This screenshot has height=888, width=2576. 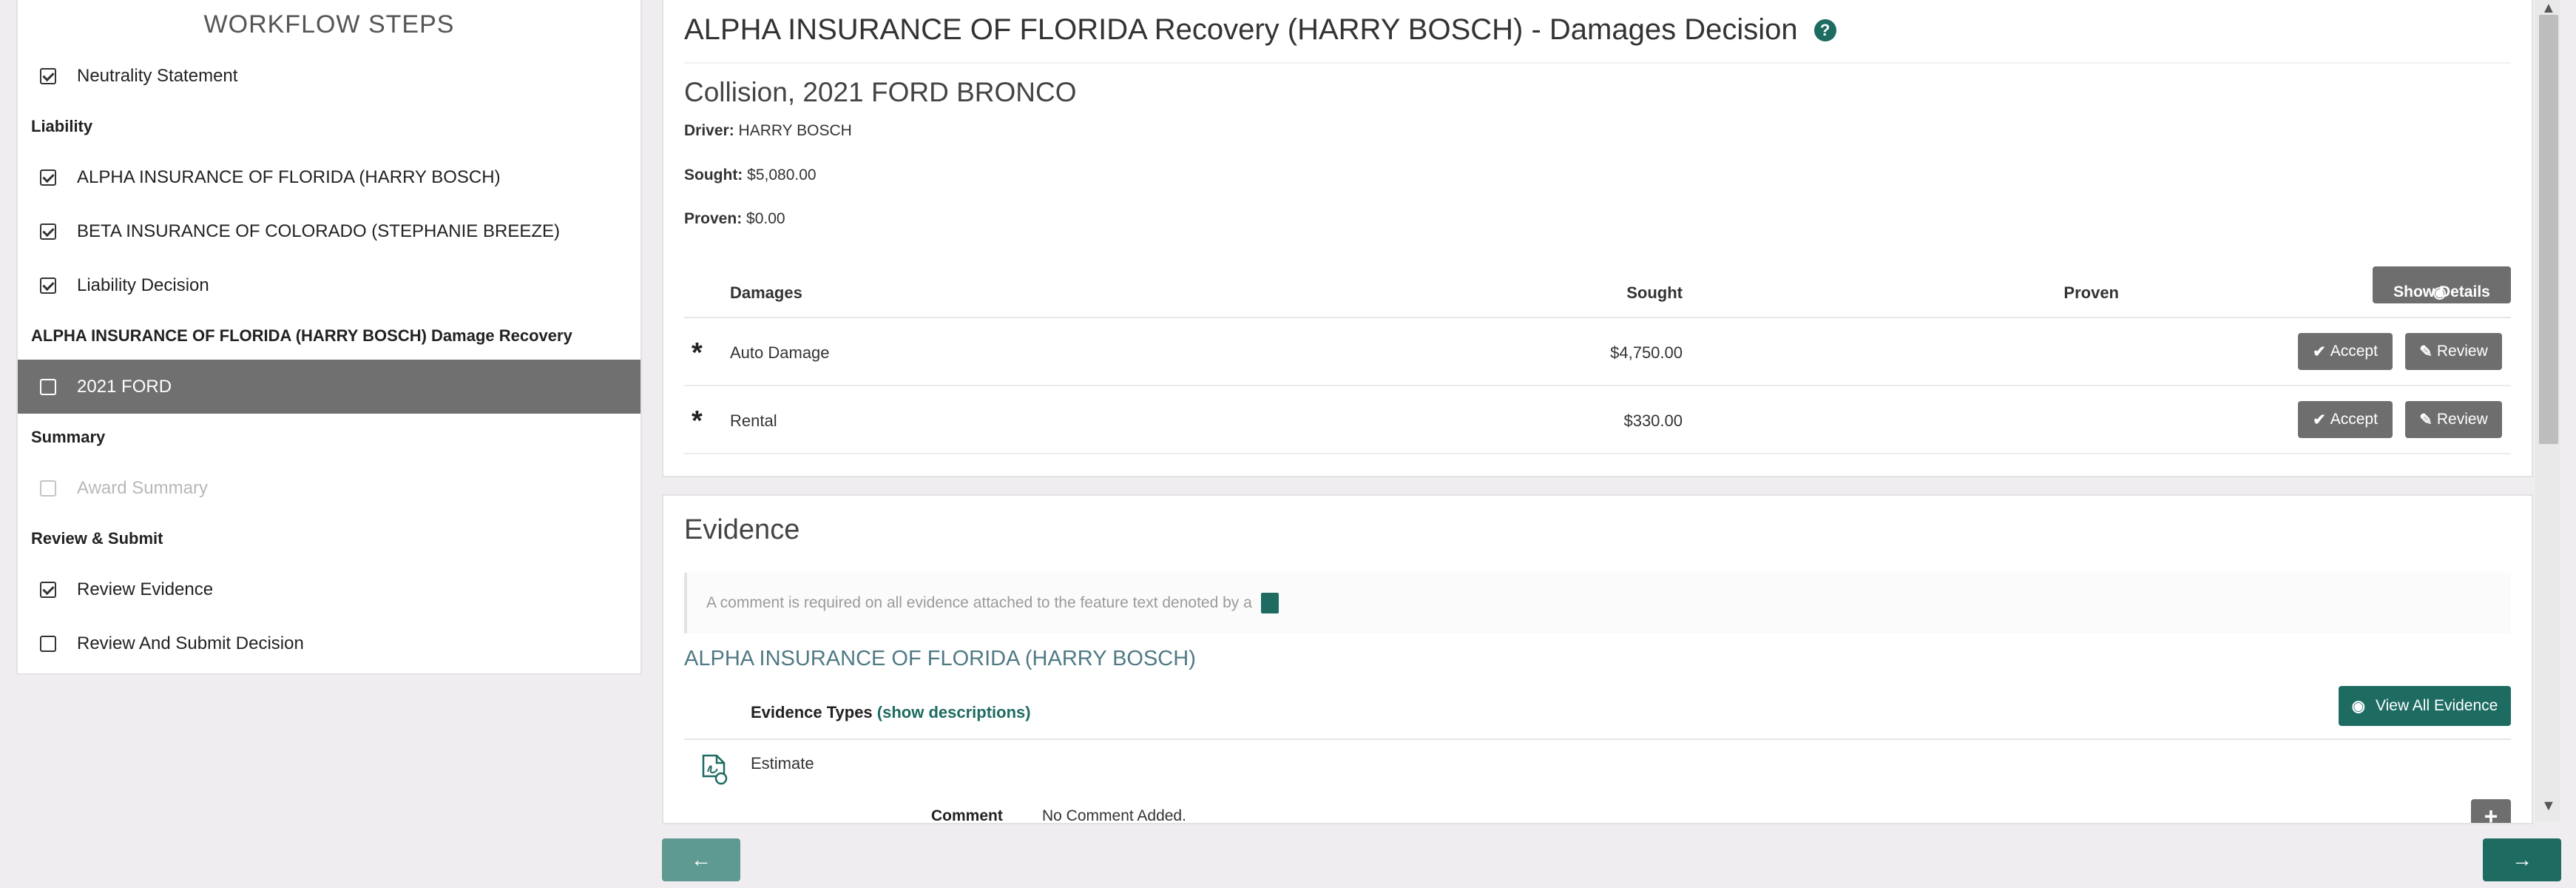 I want to click on step-label: Review Evidence, so click(x=145, y=589).